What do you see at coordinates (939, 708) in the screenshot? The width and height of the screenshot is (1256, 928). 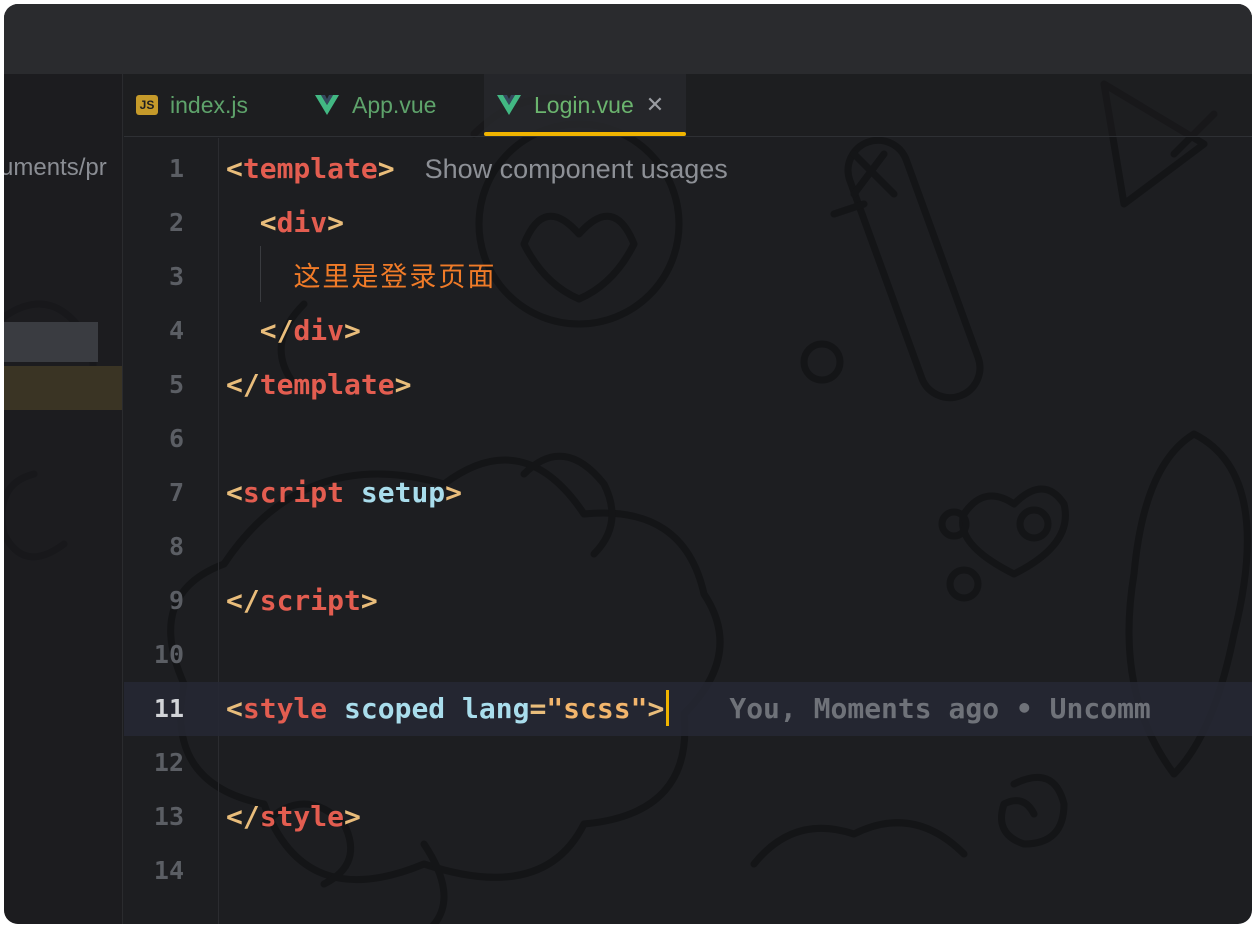 I see `git-blame-annotation: You, Moments ago • Uncomm` at bounding box center [939, 708].